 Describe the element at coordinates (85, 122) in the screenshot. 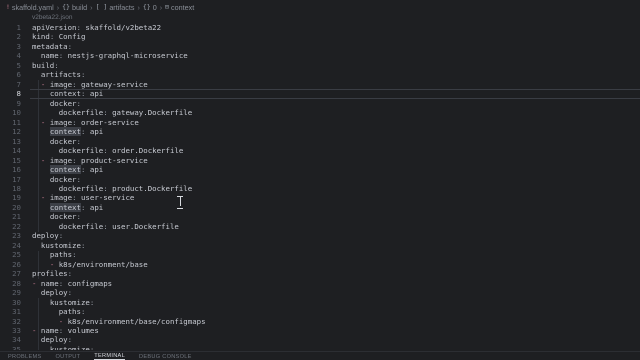

I see `code-text: - image: order-service` at that location.